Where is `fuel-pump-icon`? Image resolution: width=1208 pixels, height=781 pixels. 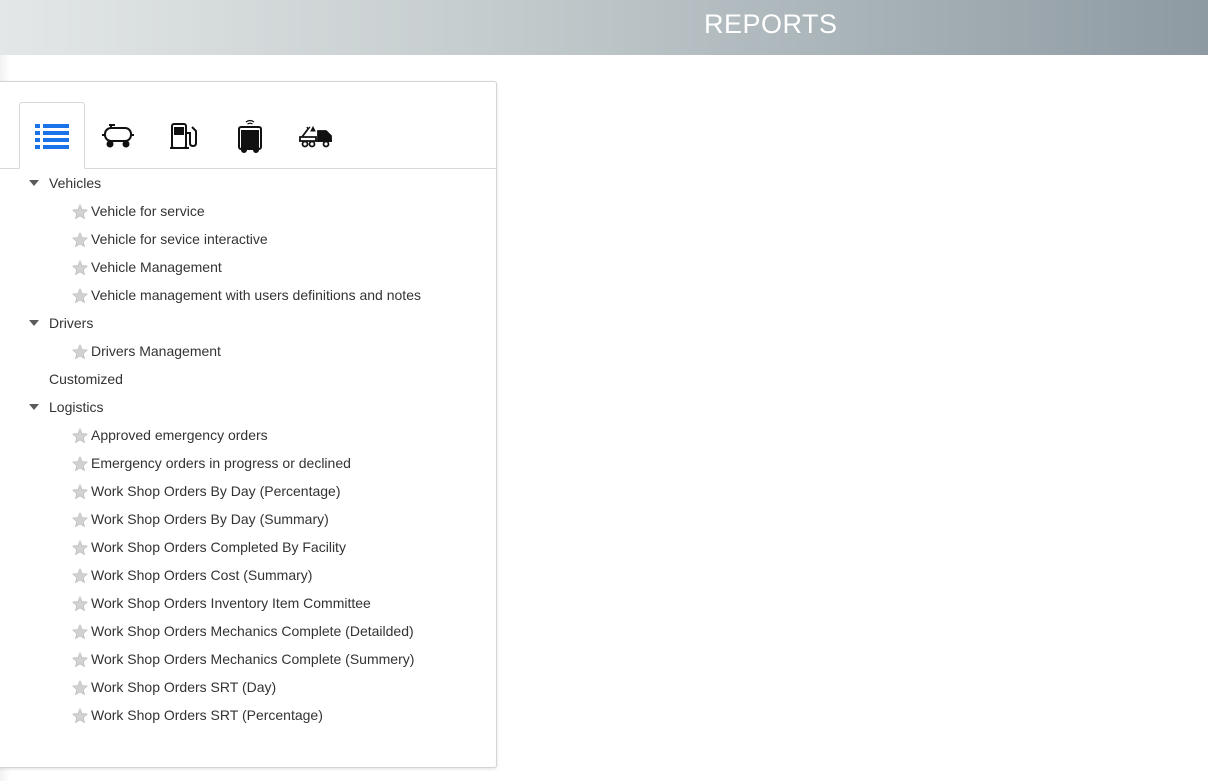
fuel-pump-icon is located at coordinates (183, 135).